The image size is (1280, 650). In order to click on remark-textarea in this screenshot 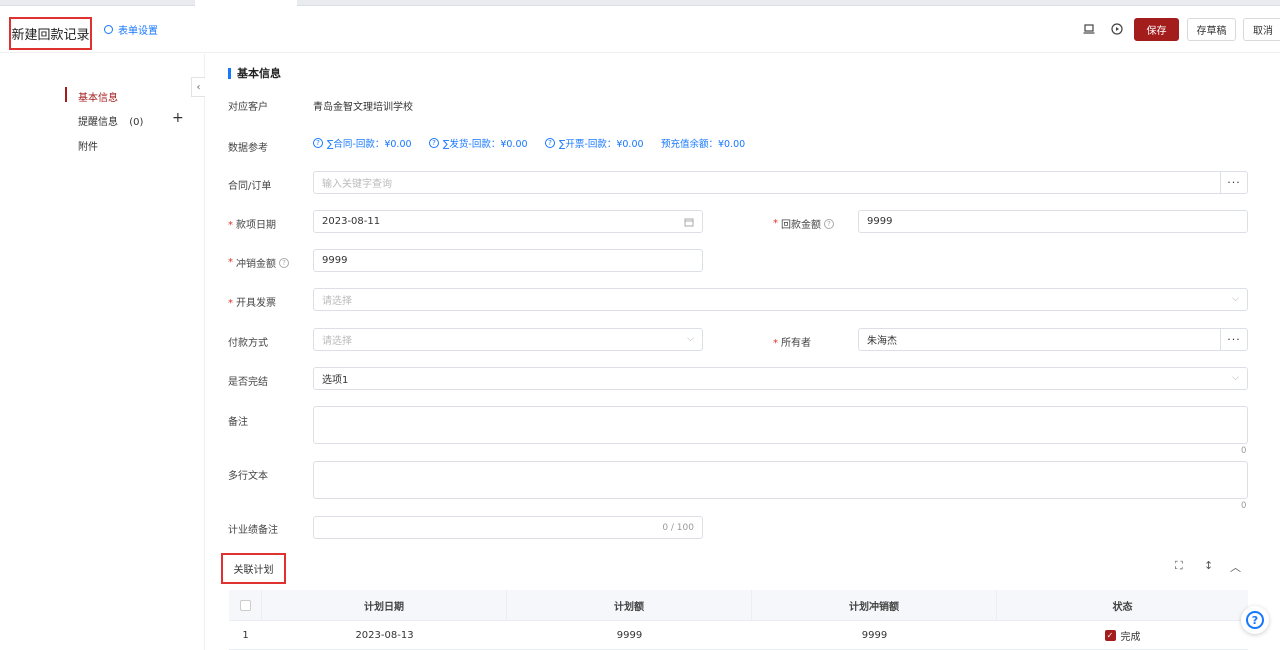, I will do `click(780, 425)`.